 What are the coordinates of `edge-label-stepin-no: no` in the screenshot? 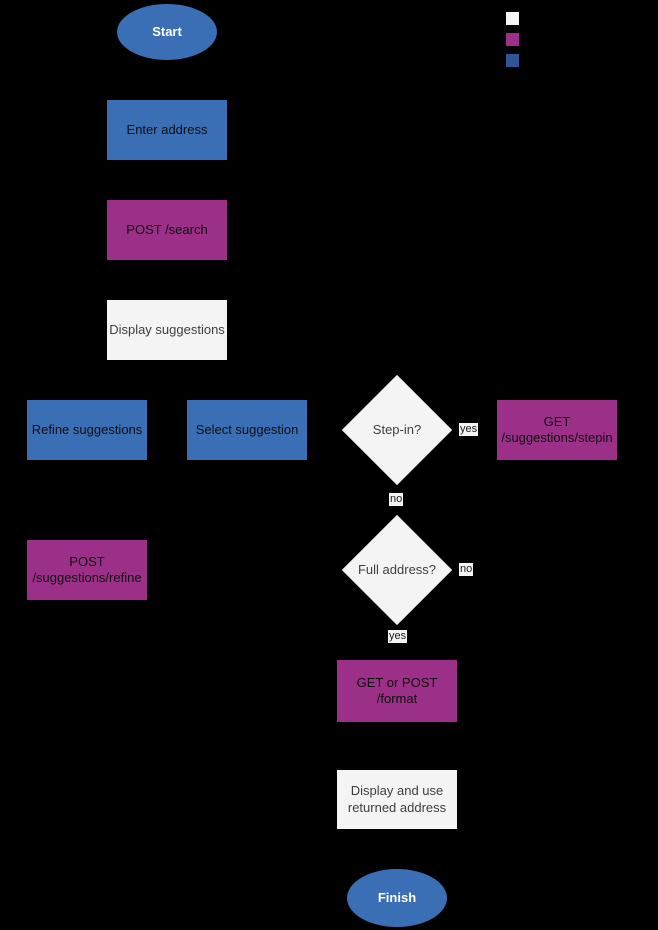 It's located at (396, 499).